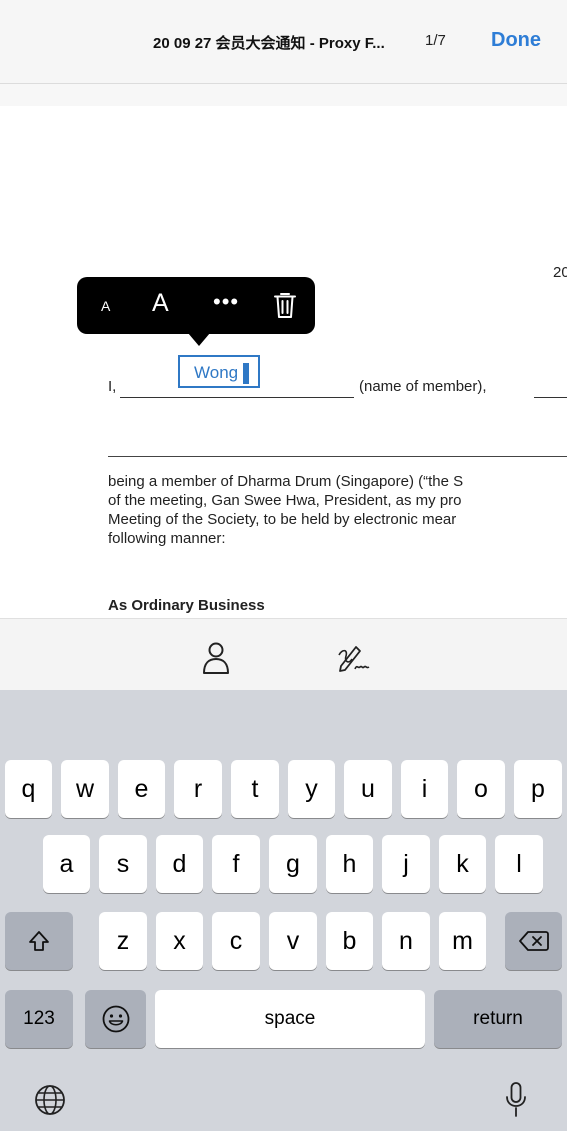 This screenshot has height=1131, width=567. What do you see at coordinates (311, 789) in the screenshot?
I see `key-y: y` at bounding box center [311, 789].